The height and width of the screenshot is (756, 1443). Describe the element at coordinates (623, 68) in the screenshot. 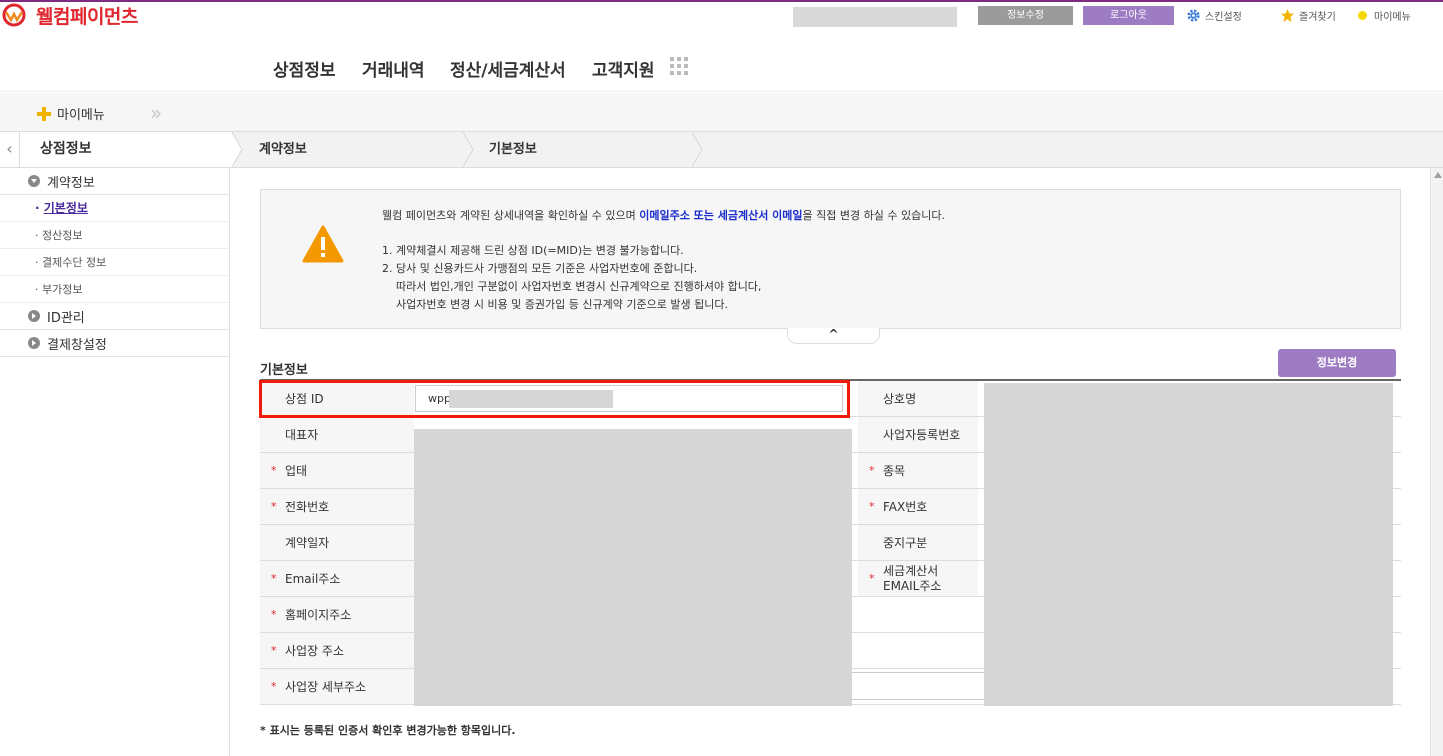

I see `nav-customer-support: 고객지원` at that location.